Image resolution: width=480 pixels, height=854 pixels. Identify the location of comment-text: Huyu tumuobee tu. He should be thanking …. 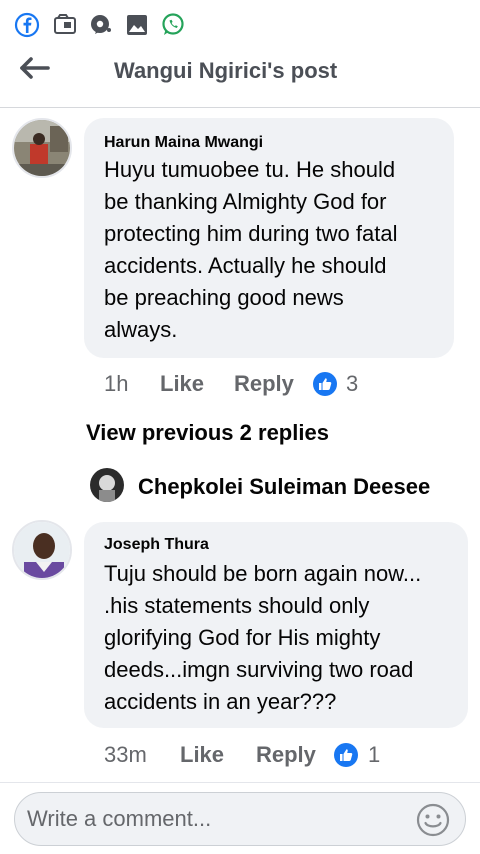
(251, 249).